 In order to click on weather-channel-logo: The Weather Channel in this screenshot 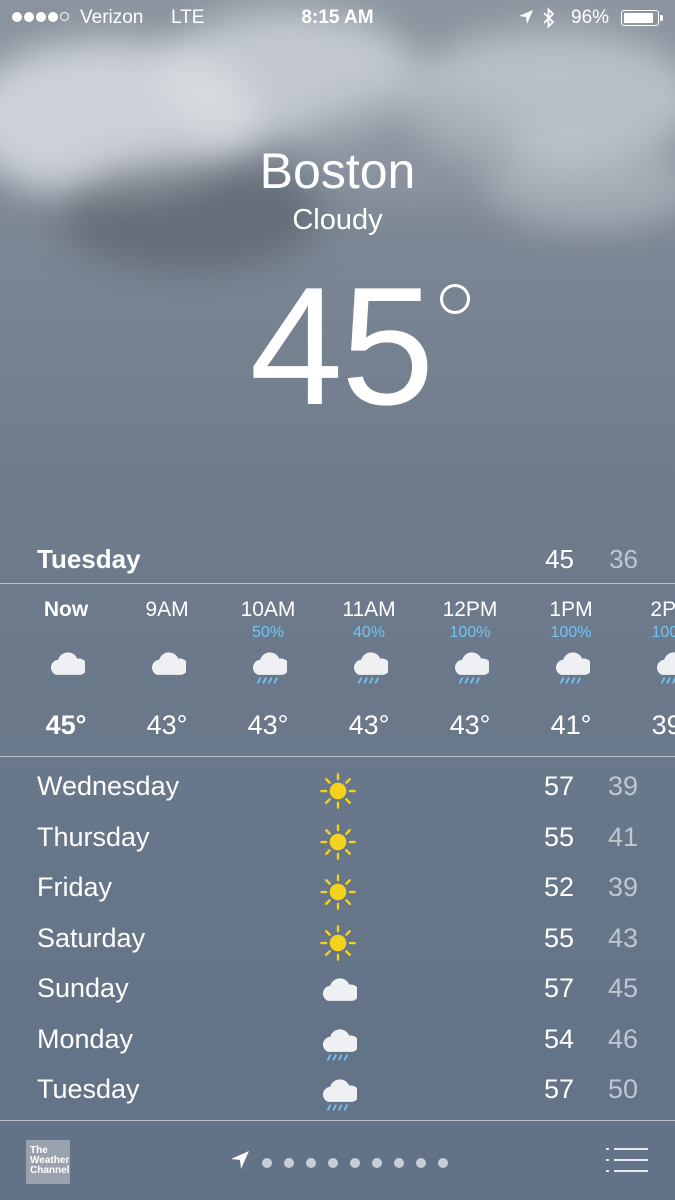, I will do `click(48, 1162)`.